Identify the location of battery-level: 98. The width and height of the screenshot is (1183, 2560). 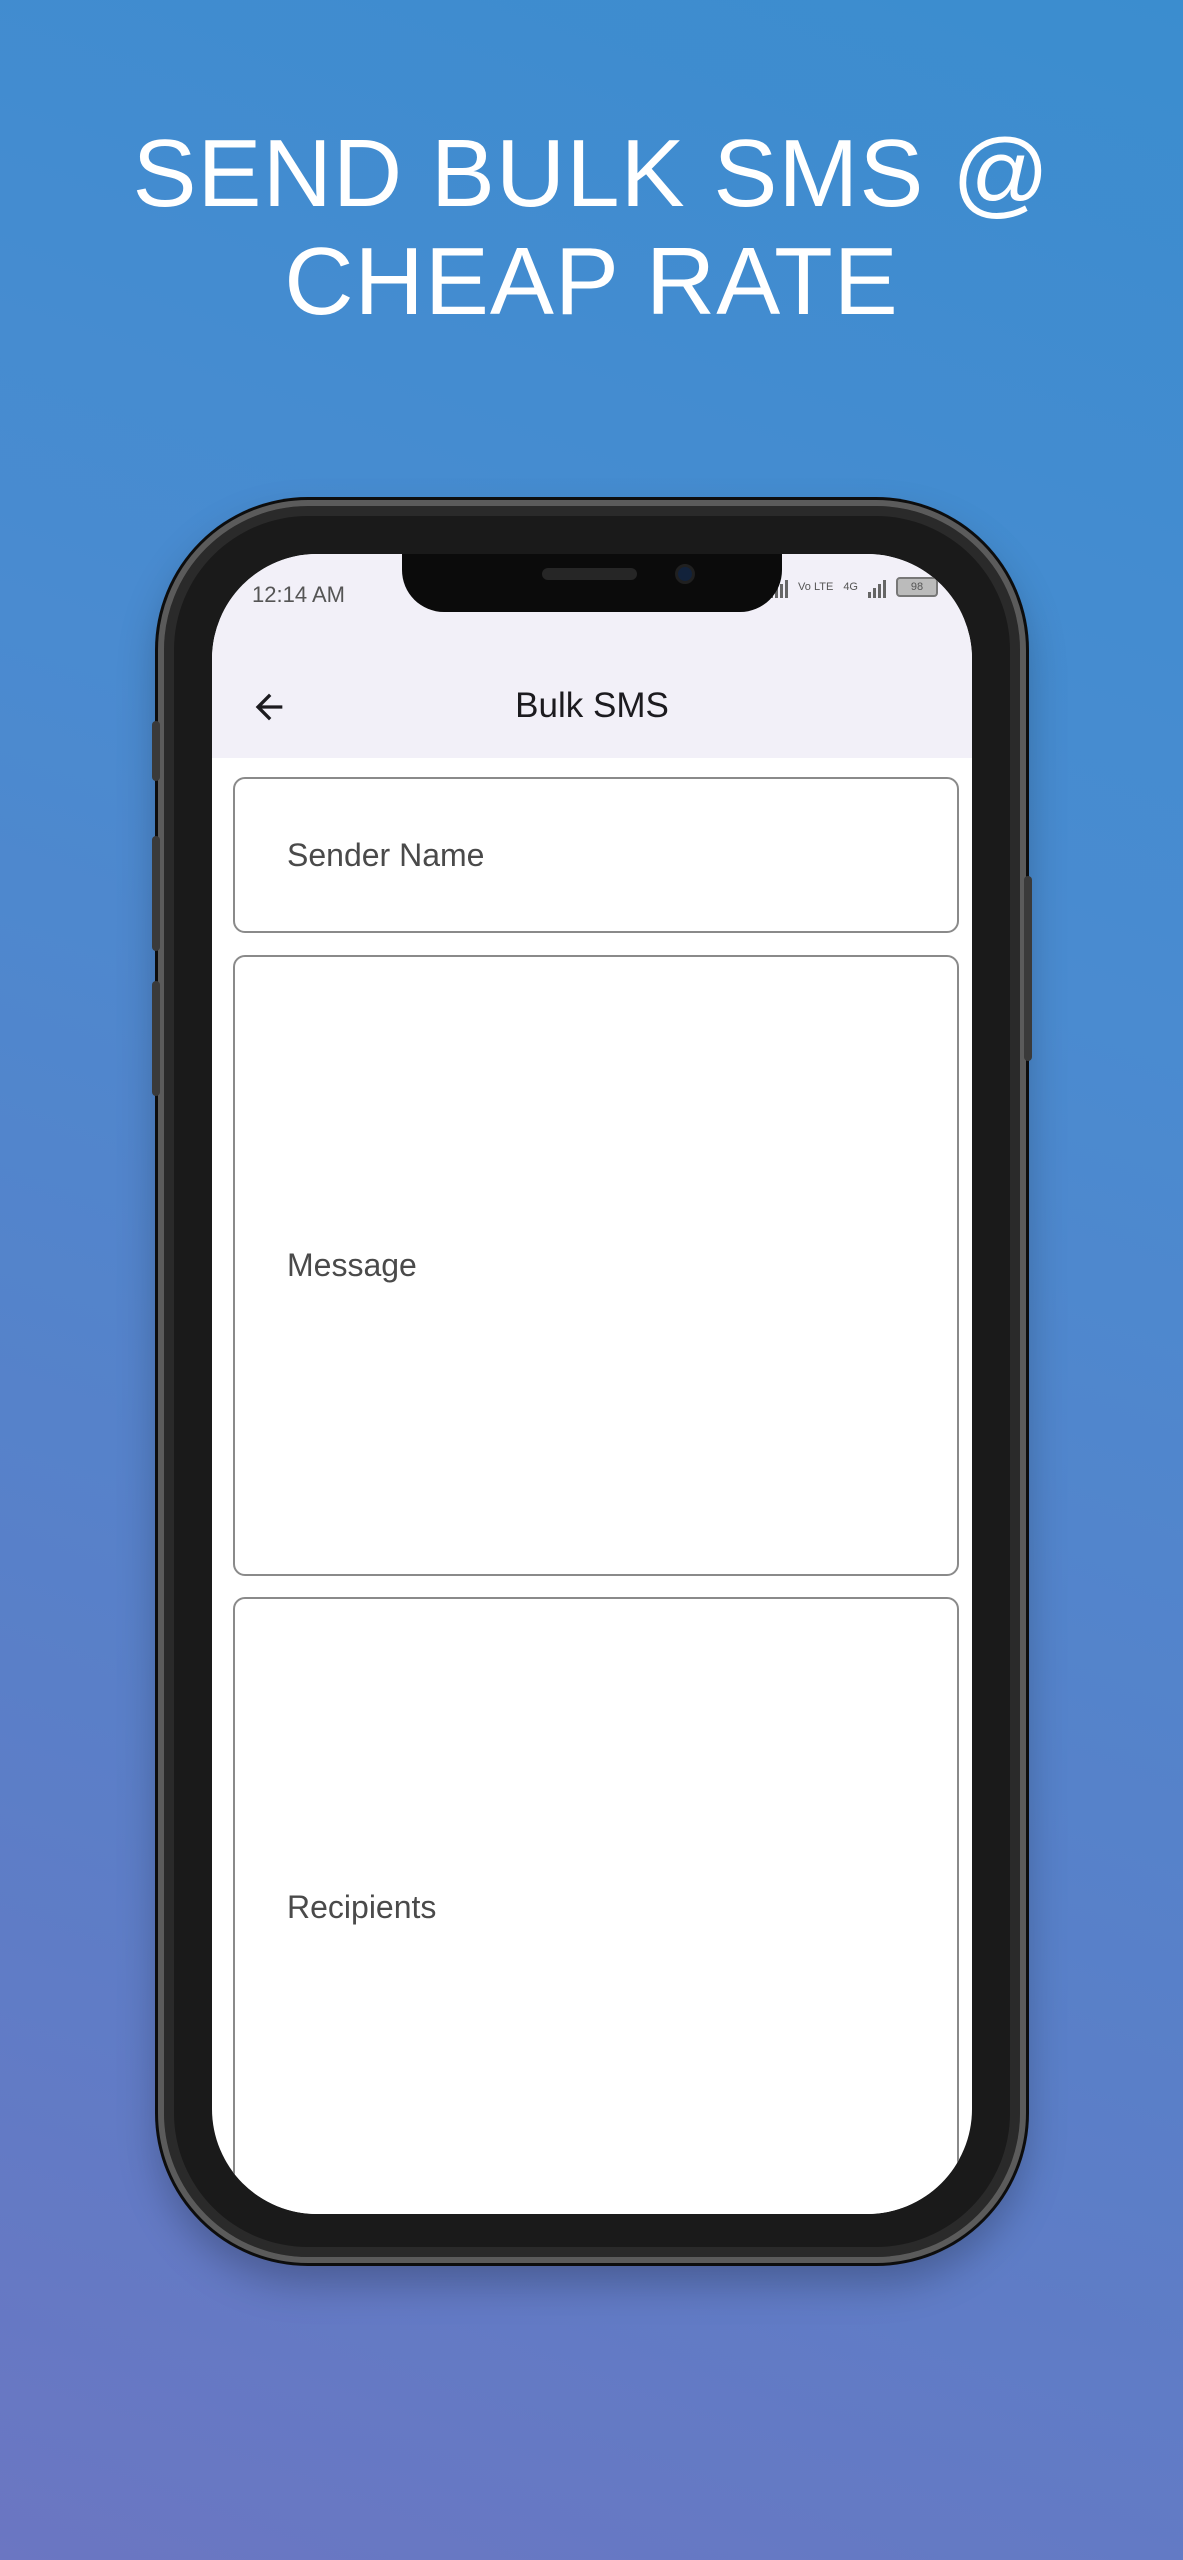
(917, 587).